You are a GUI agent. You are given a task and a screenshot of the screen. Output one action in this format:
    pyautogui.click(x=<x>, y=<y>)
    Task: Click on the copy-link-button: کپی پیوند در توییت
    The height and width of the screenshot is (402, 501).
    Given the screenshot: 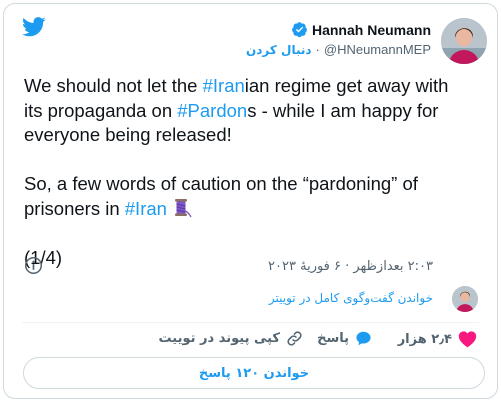 What is the action you would take?
    pyautogui.click(x=231, y=338)
    